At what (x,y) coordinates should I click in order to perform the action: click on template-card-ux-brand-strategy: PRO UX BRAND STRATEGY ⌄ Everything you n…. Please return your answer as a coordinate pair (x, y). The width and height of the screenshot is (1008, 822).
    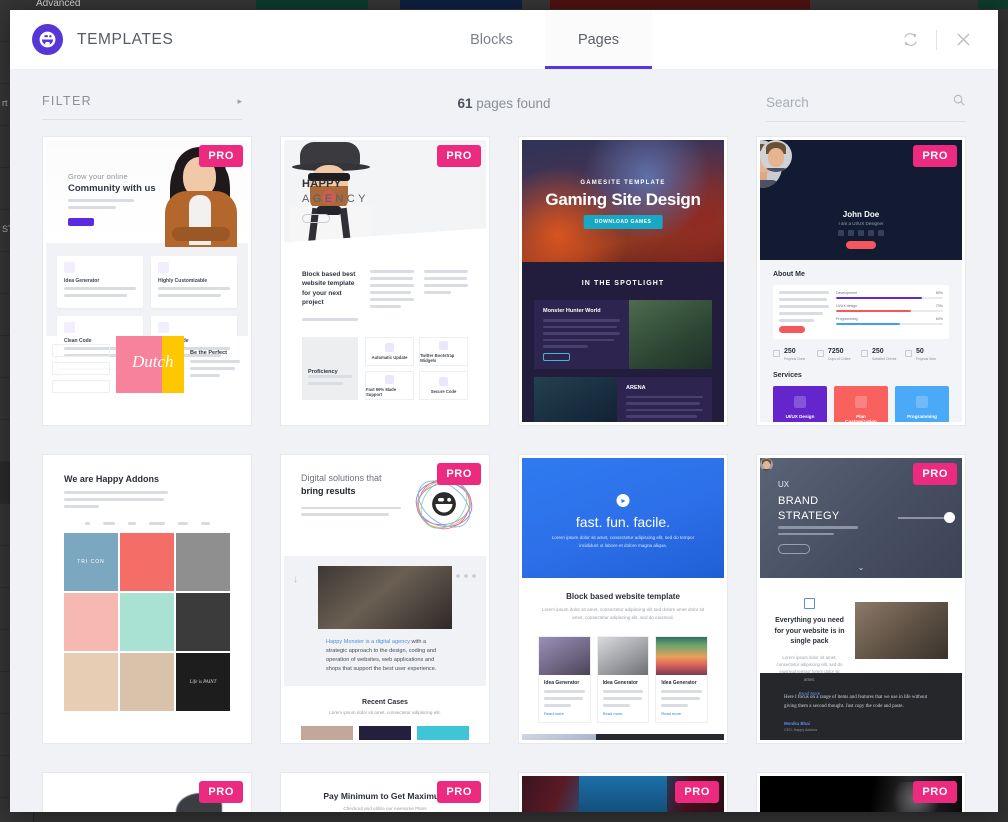
    Looking at the image, I should click on (861, 599).